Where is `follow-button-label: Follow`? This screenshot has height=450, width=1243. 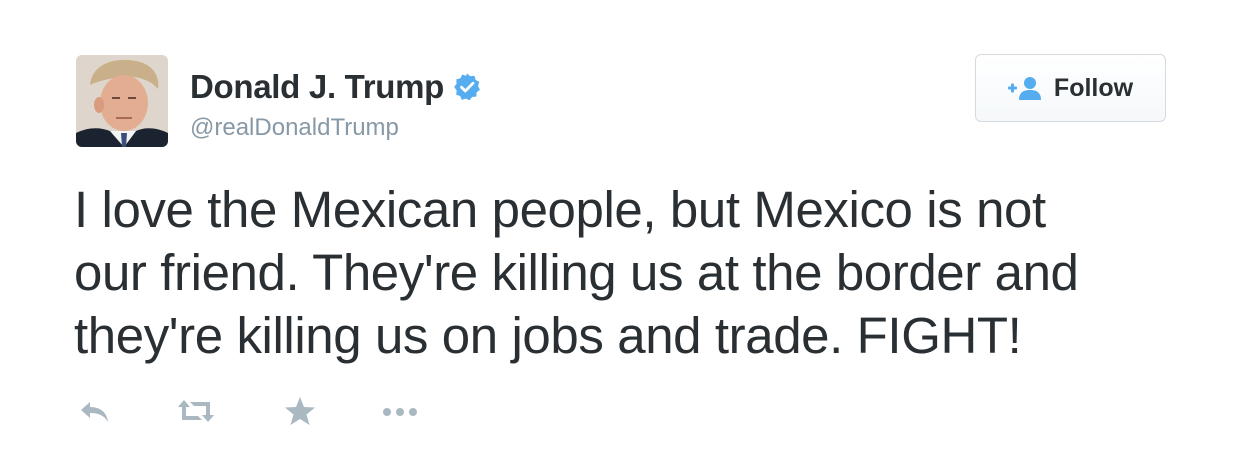
follow-button-label: Follow is located at coordinates (1093, 87).